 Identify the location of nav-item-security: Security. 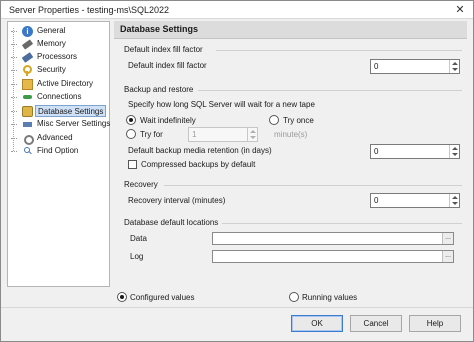
(58, 70).